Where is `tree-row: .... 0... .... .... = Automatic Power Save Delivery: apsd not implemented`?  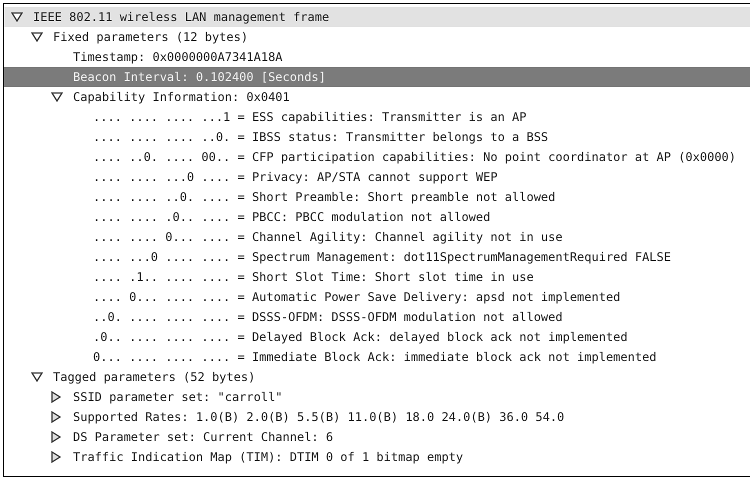
tree-row: .... 0... .... .... = Automatic Power Save Delivery: apsd not implemented is located at coordinates (377, 297).